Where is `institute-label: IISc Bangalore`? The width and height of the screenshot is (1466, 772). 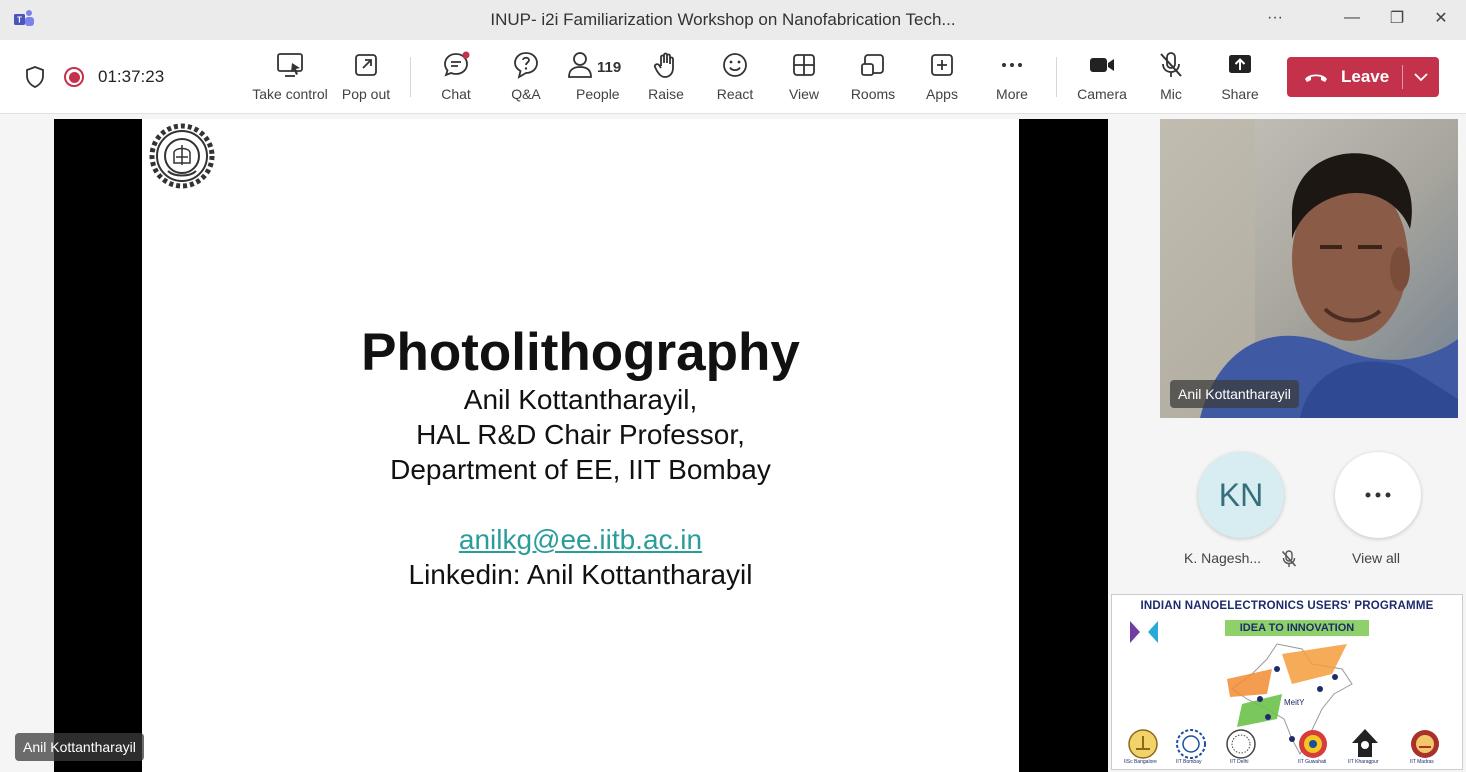 institute-label: IISc Bangalore is located at coordinates (1140, 762).